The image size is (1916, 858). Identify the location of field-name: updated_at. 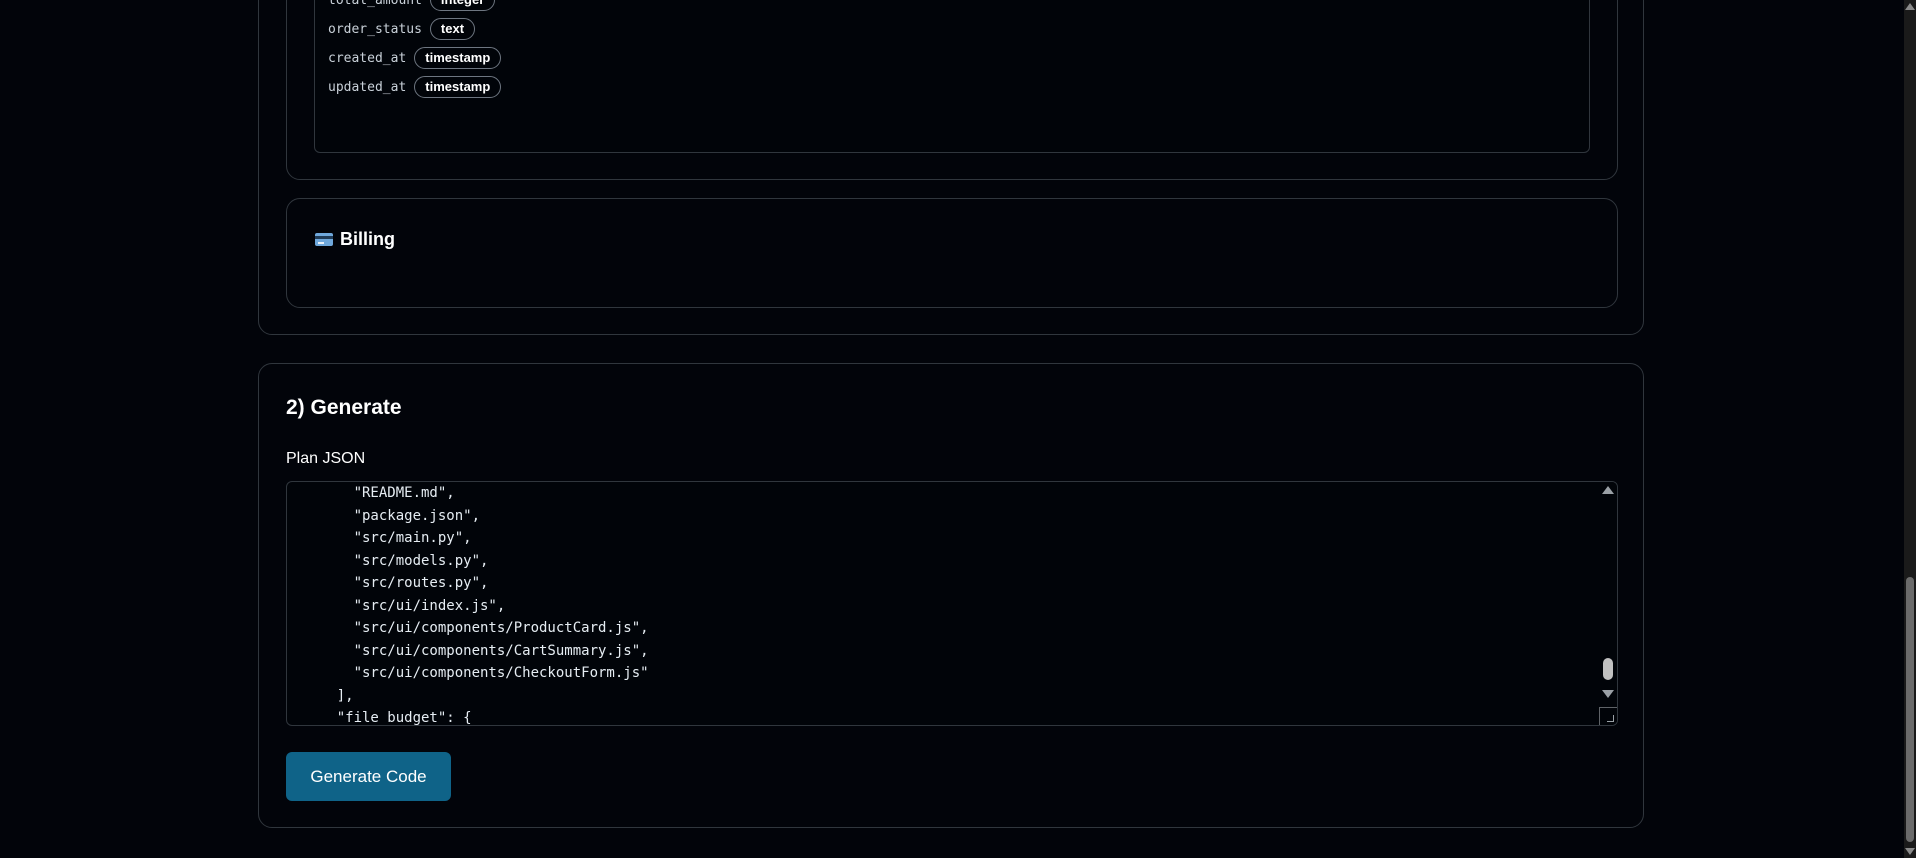
(367, 87).